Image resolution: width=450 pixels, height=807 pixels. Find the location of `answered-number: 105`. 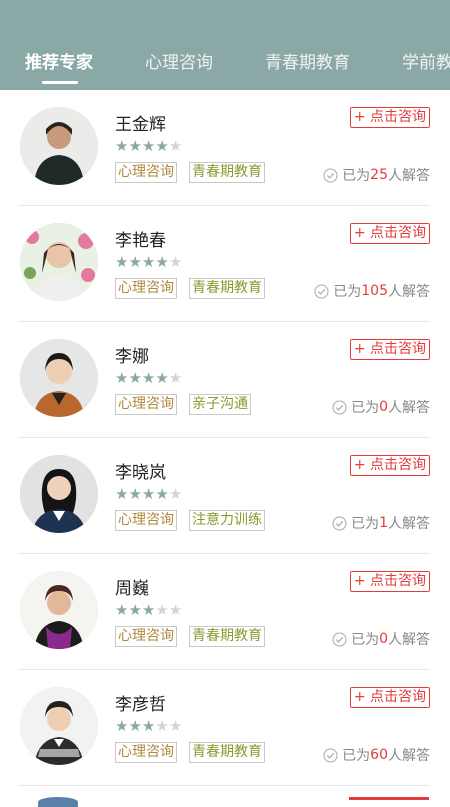

answered-number: 105 is located at coordinates (374, 291).